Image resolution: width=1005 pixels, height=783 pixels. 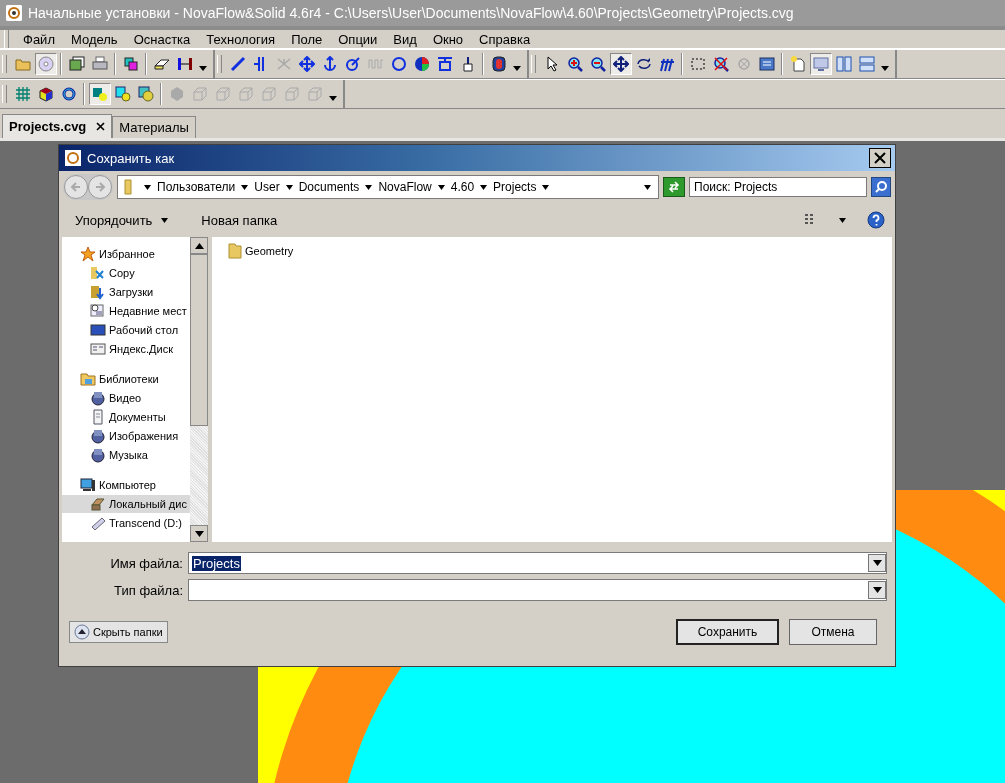 I want to click on menu-item: Вид, so click(x=405, y=39).